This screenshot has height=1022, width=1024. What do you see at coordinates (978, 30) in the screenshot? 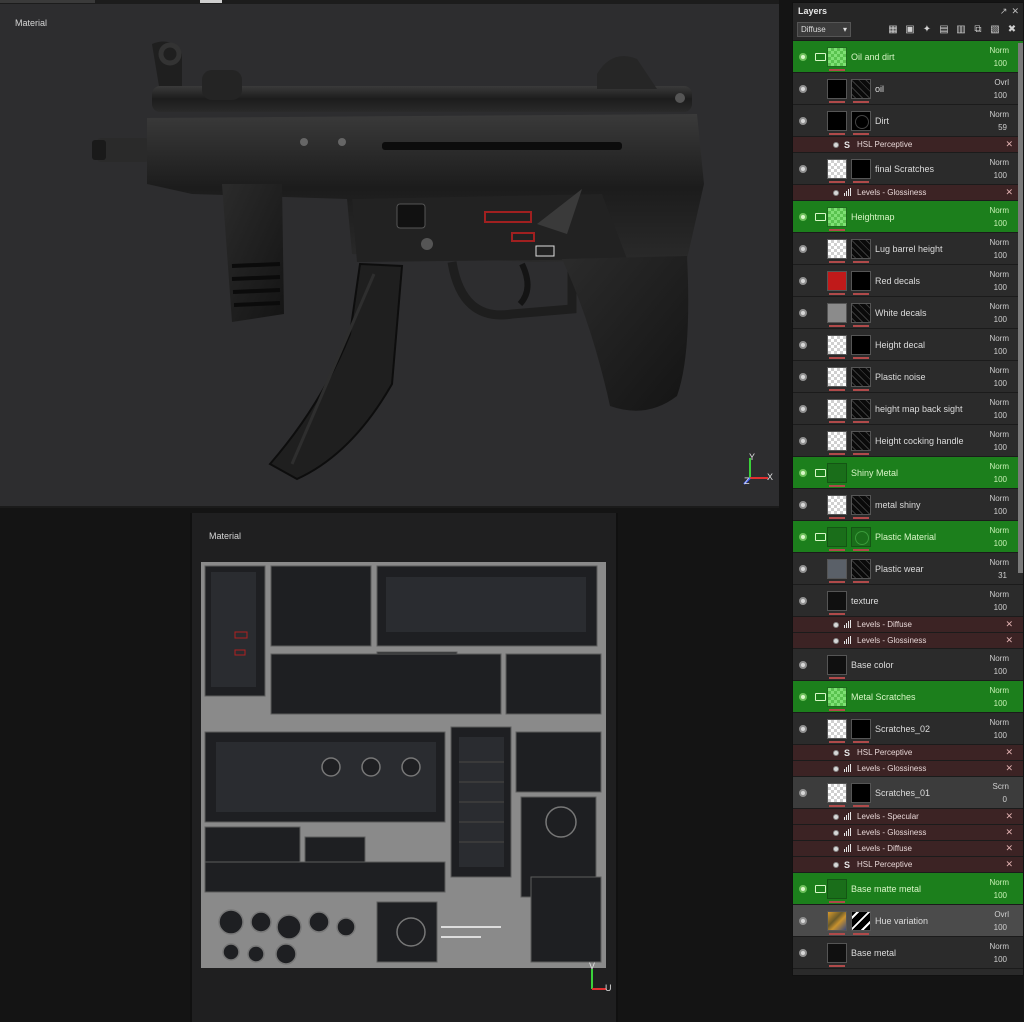
I see `duplicate-icon: ⧉` at bounding box center [978, 30].